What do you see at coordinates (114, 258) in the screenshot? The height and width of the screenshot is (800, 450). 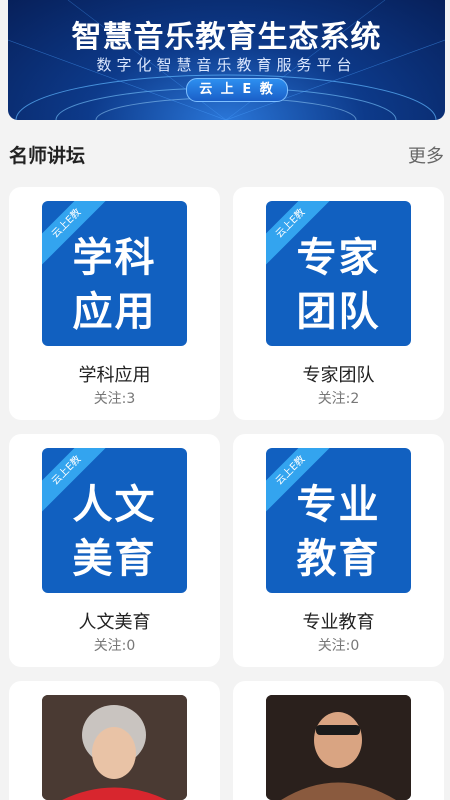 I see `thumb-text-line1: 学科` at bounding box center [114, 258].